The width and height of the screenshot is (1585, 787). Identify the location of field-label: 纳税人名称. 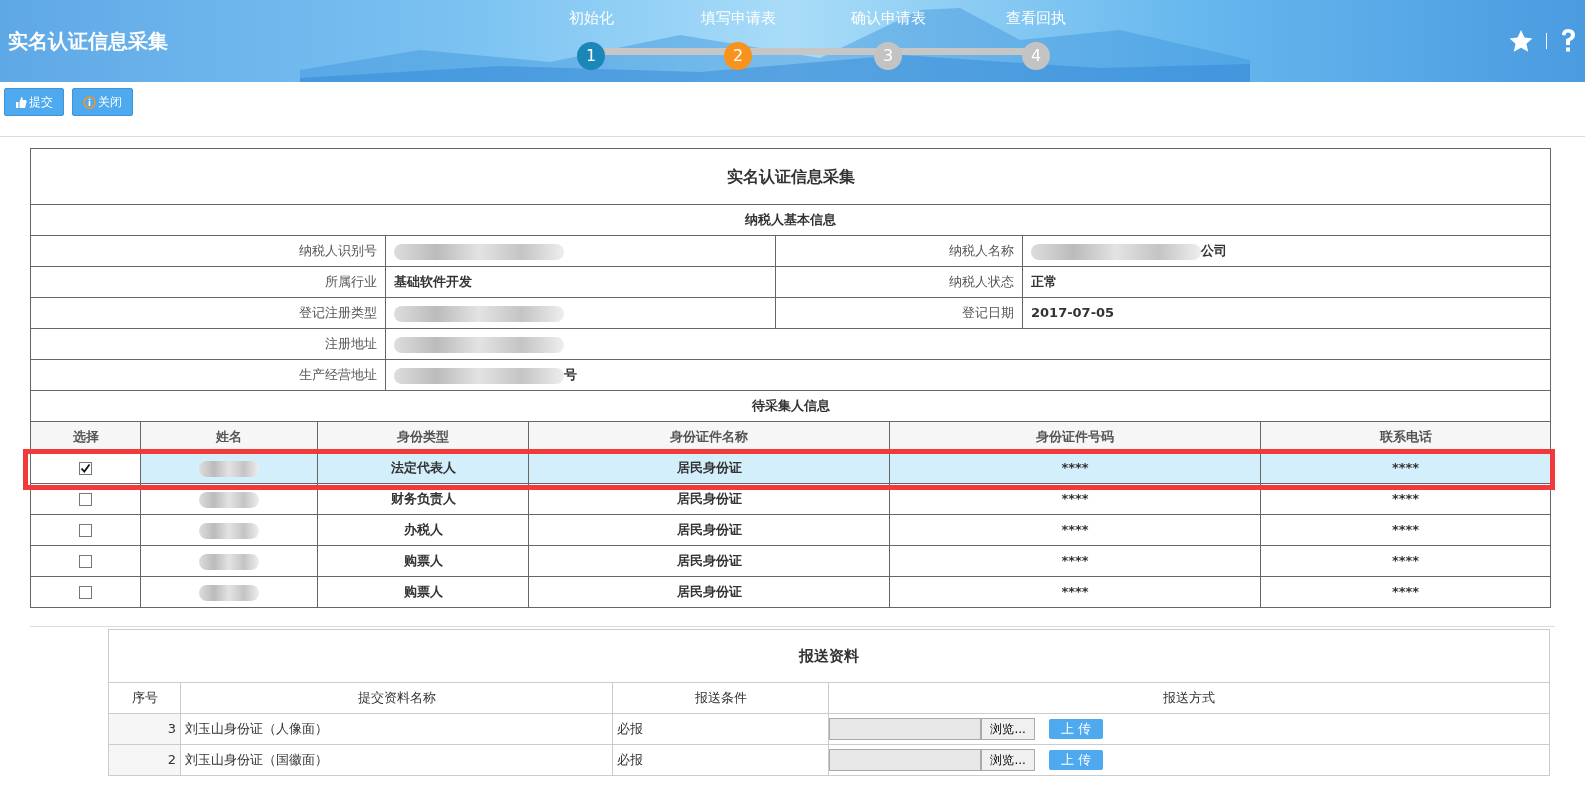
(899, 251).